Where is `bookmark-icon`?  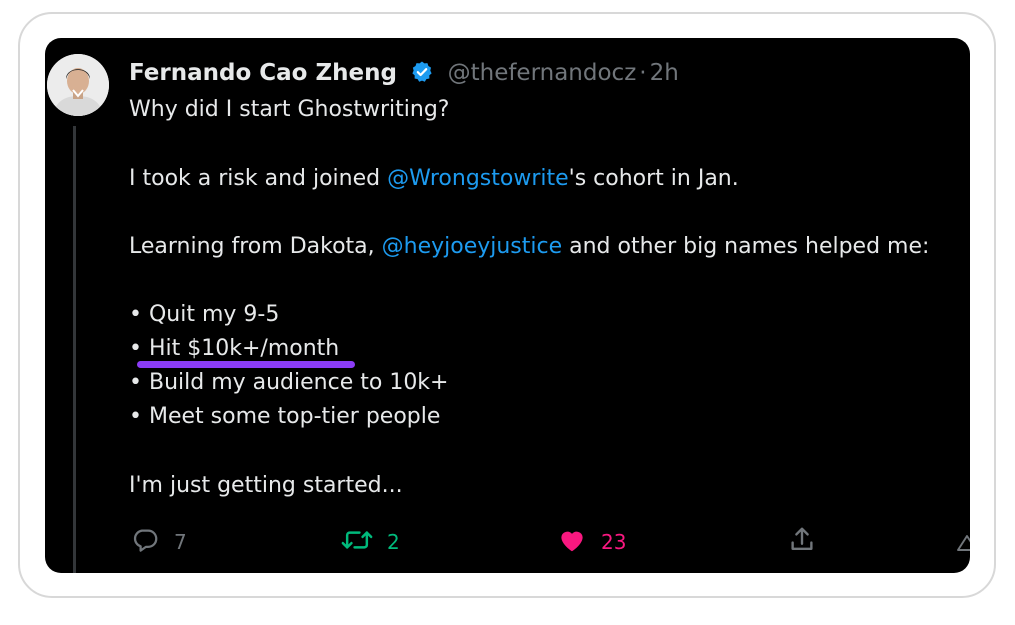
bookmark-icon is located at coordinates (962, 542).